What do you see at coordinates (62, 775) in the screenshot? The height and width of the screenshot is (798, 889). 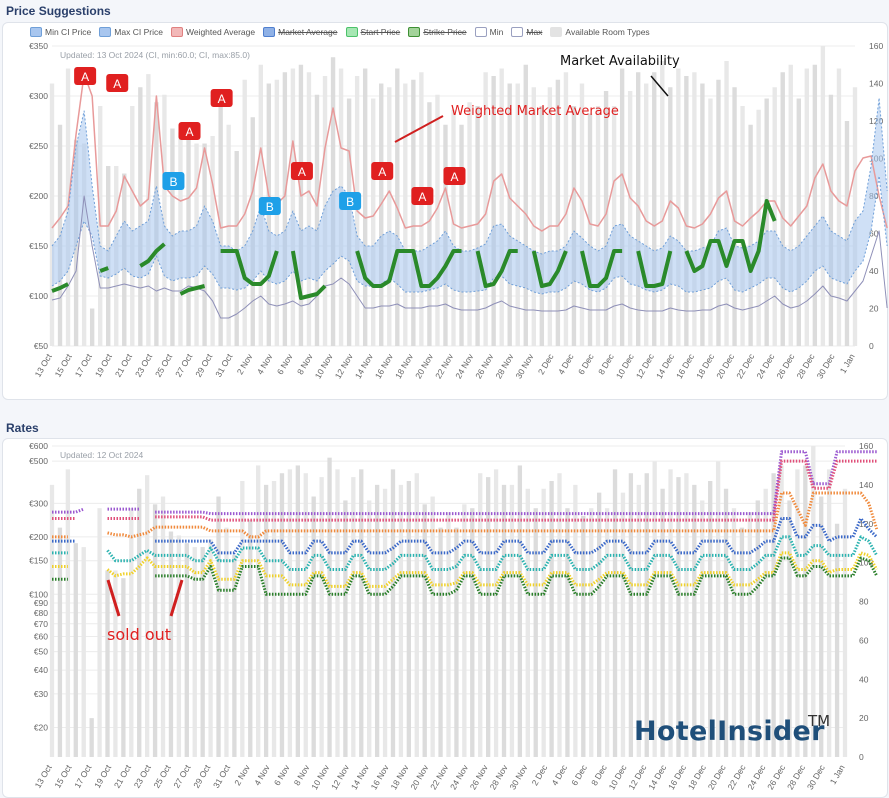 I see `x-tick-label: 15 Oct` at bounding box center [62, 775].